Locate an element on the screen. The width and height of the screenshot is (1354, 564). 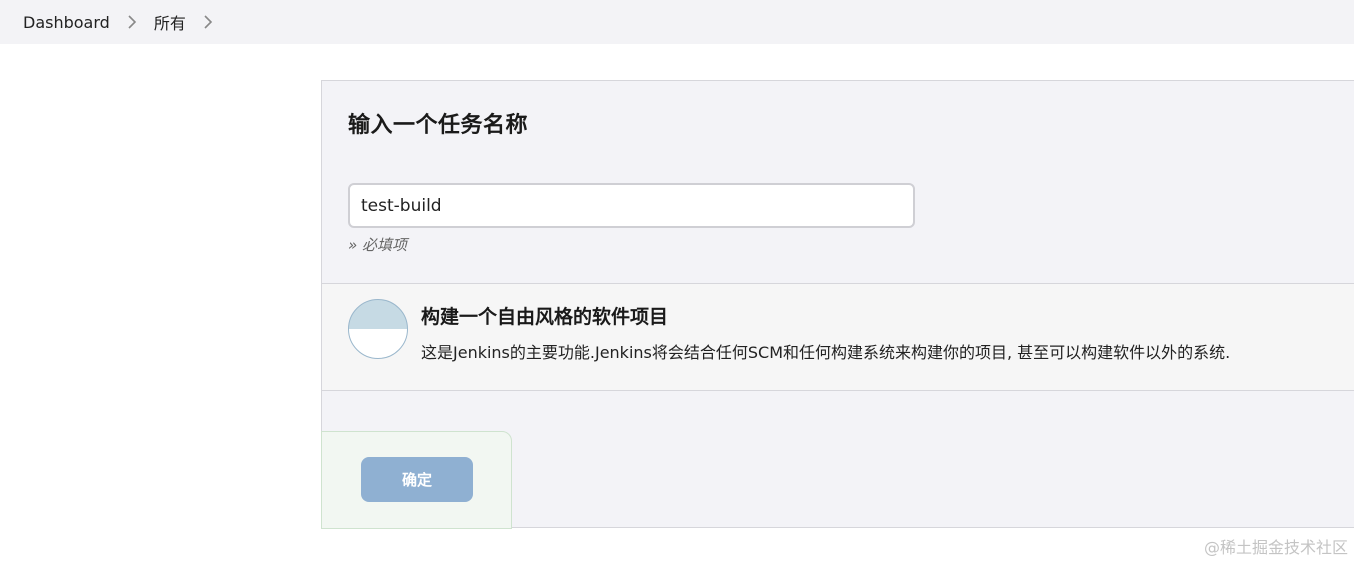
divider is located at coordinates (838, 390).